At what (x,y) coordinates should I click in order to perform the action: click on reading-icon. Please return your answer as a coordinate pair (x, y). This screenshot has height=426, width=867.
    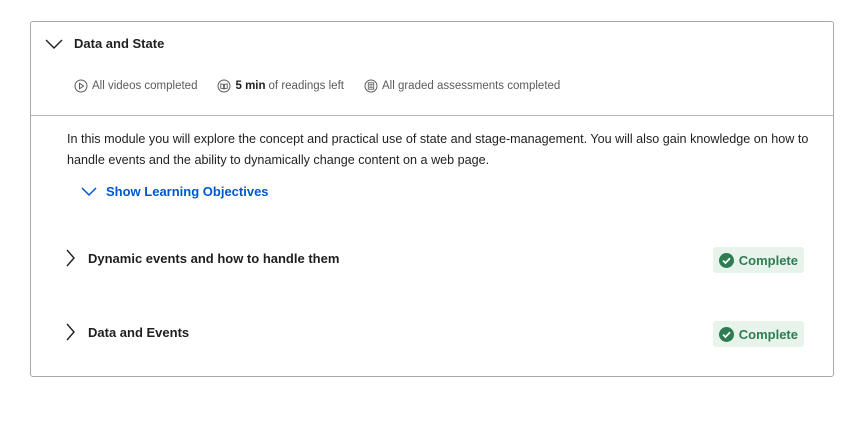
    Looking at the image, I should click on (226, 86).